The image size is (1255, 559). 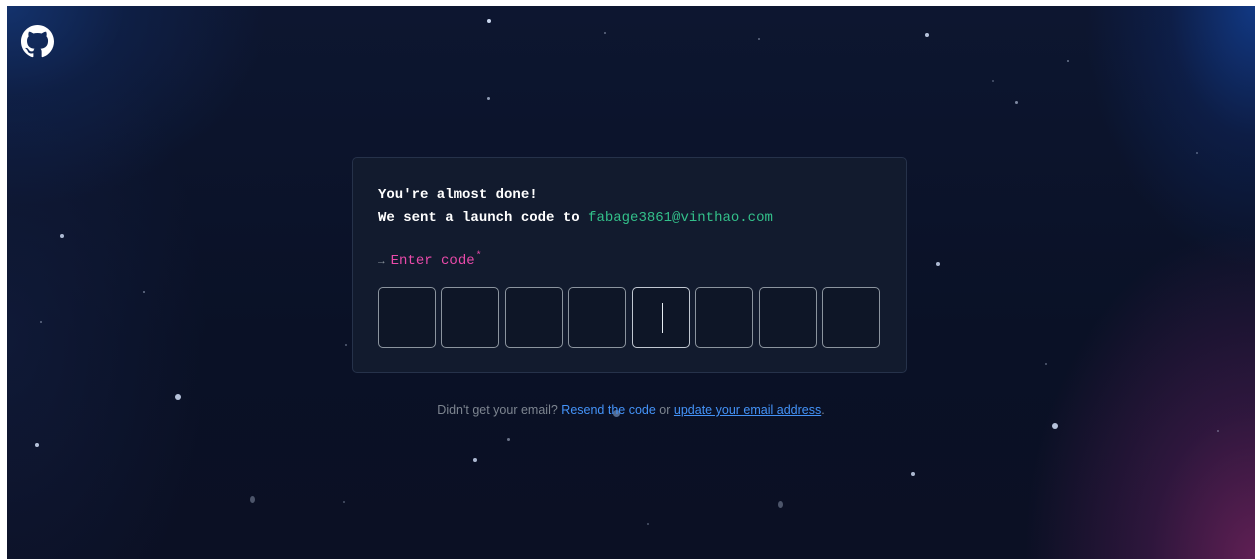 I want to click on required-asterisk: *, so click(x=478, y=256).